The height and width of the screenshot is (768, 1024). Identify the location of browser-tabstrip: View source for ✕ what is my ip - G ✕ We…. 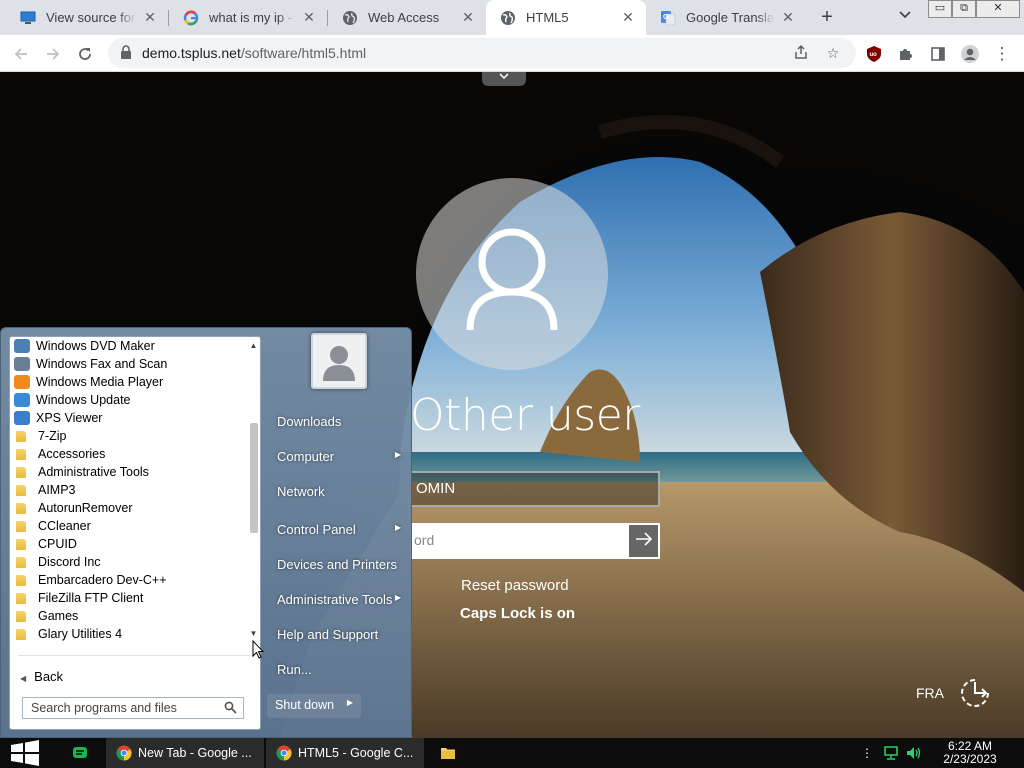
(512, 17).